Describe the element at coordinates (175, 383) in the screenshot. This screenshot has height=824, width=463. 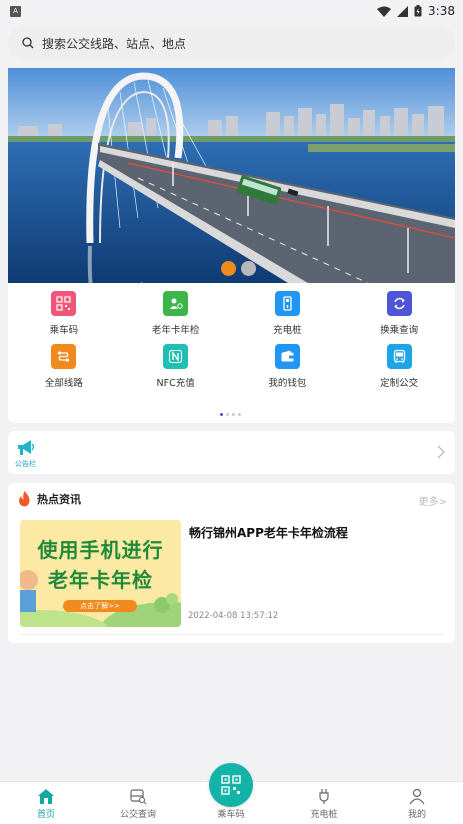
I see `menu-item-label: NFC充值` at that location.